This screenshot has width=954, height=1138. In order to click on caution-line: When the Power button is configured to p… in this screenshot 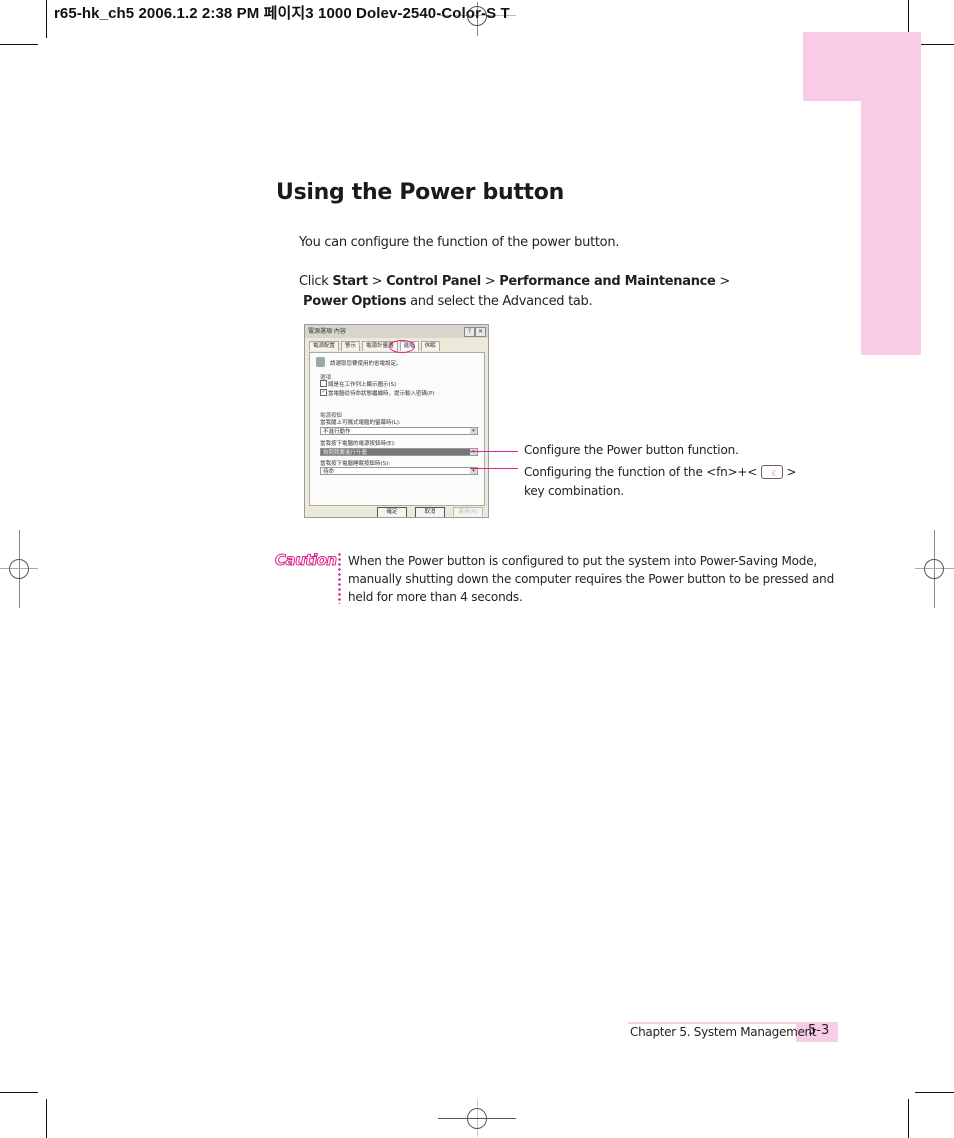, I will do `click(582, 561)`.